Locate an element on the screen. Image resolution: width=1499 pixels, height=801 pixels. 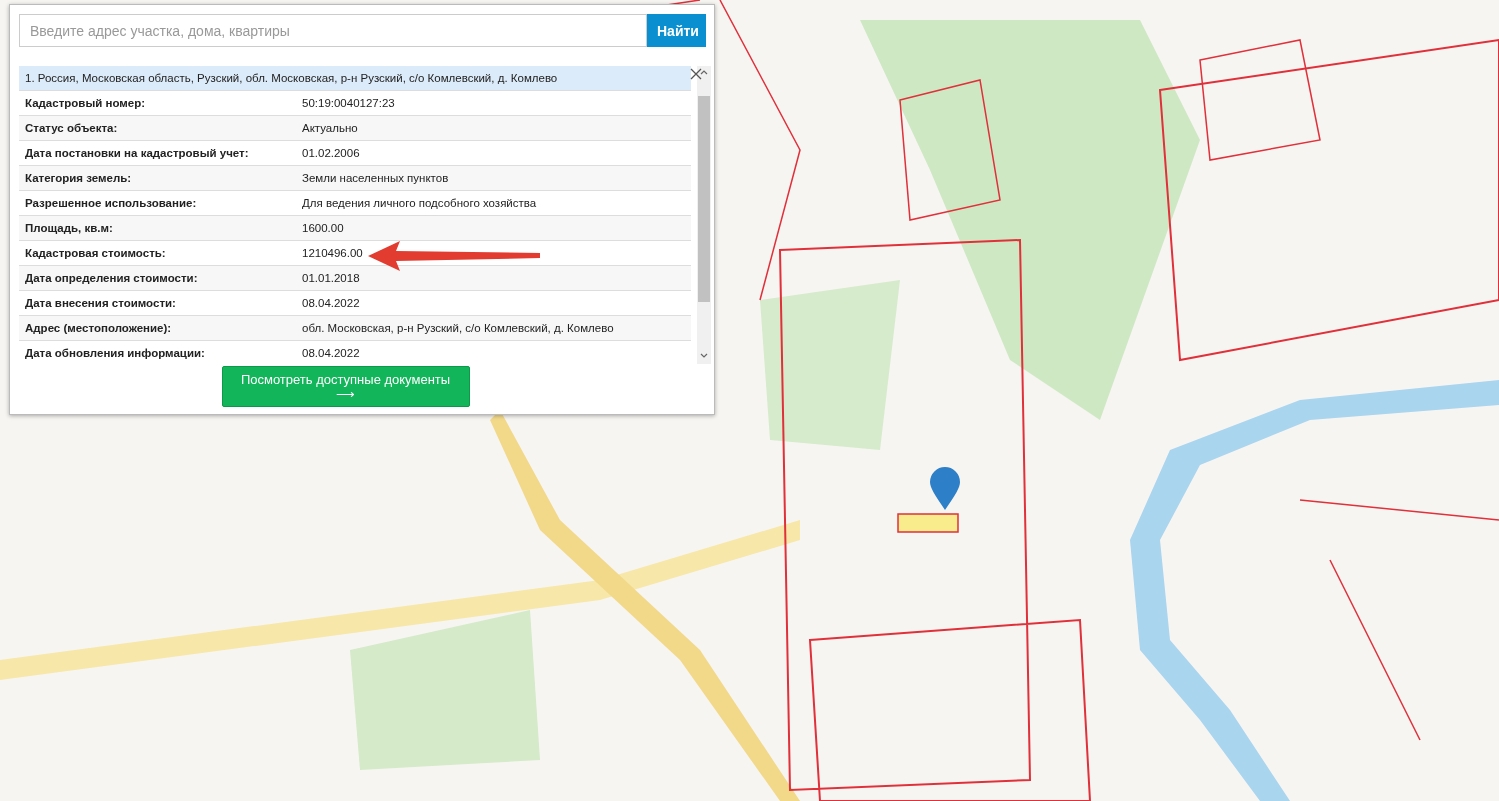
field-label: Кадастровый номер: is located at coordinates (85, 103).